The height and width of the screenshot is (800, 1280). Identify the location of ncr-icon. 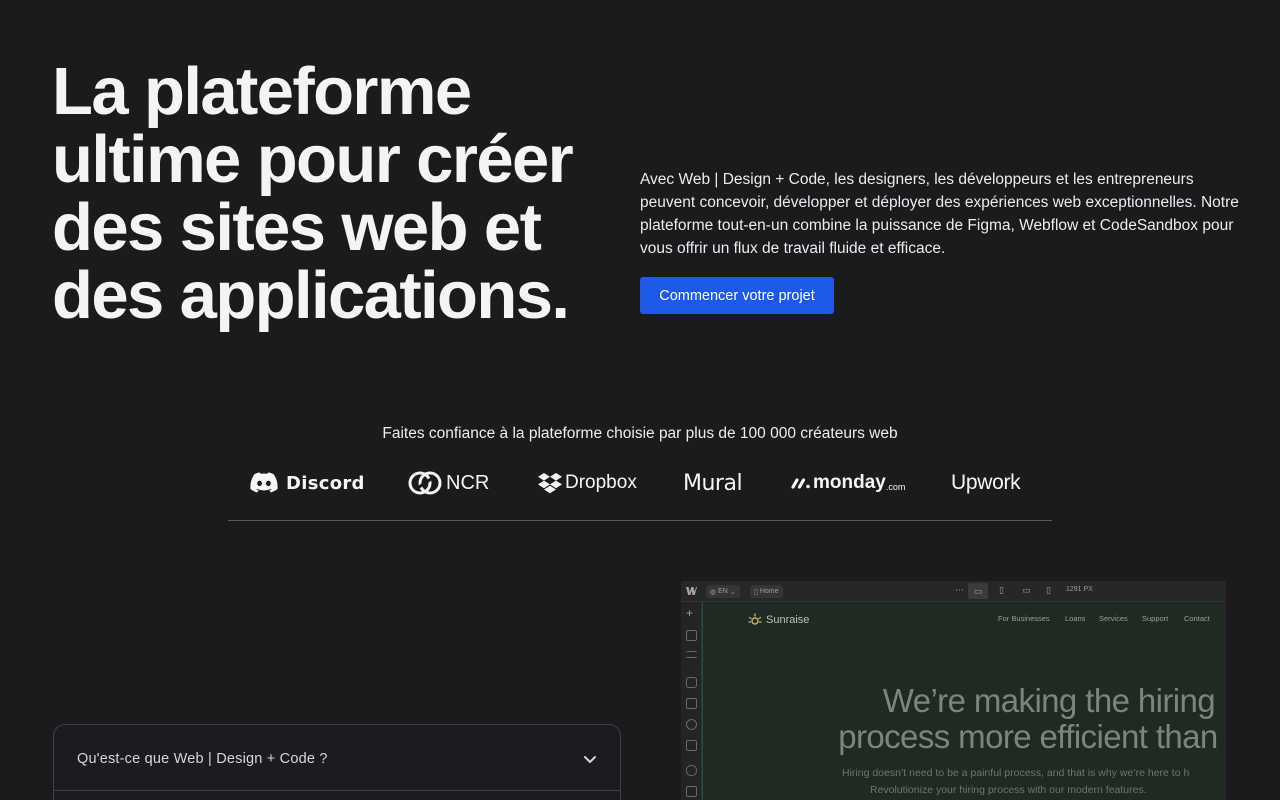
(425, 483).